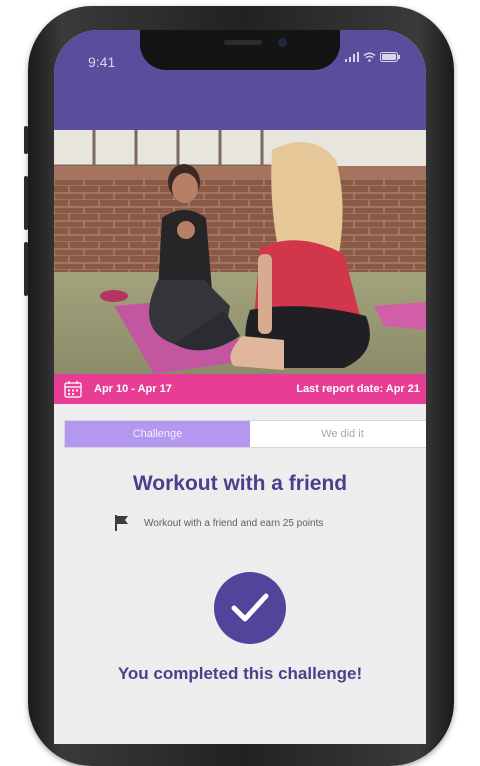 The height and width of the screenshot is (766, 480). I want to click on status-icons, so click(372, 57).